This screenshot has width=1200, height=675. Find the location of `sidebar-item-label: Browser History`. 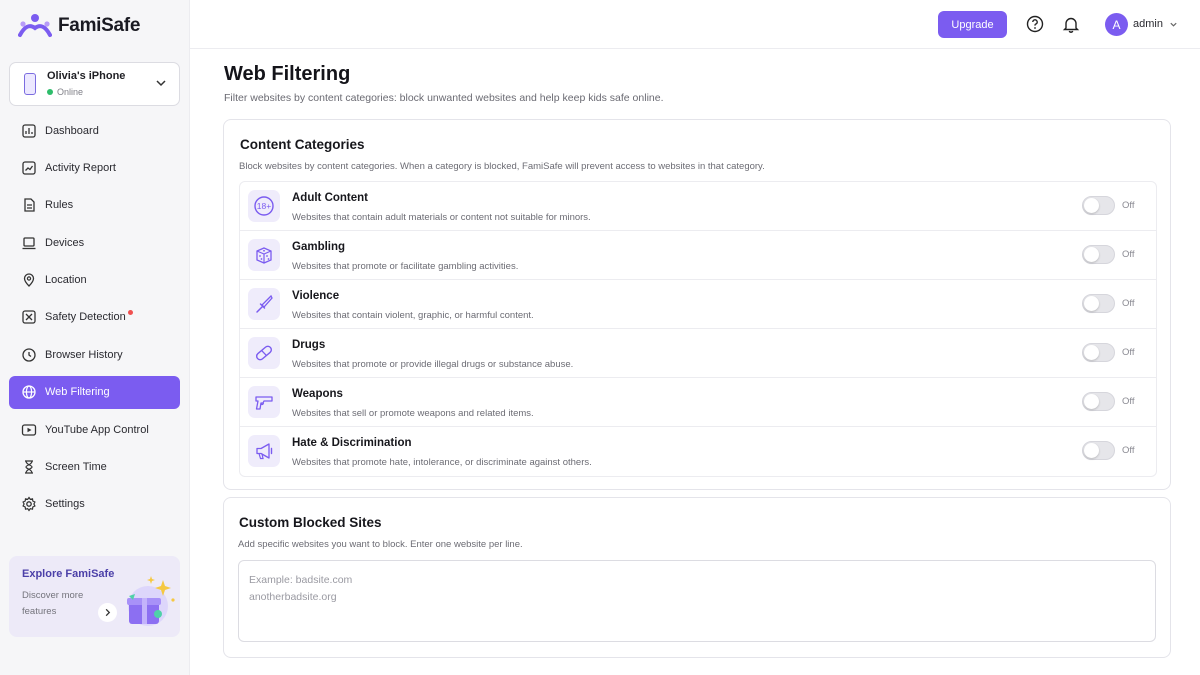

sidebar-item-label: Browser History is located at coordinates (84, 354).